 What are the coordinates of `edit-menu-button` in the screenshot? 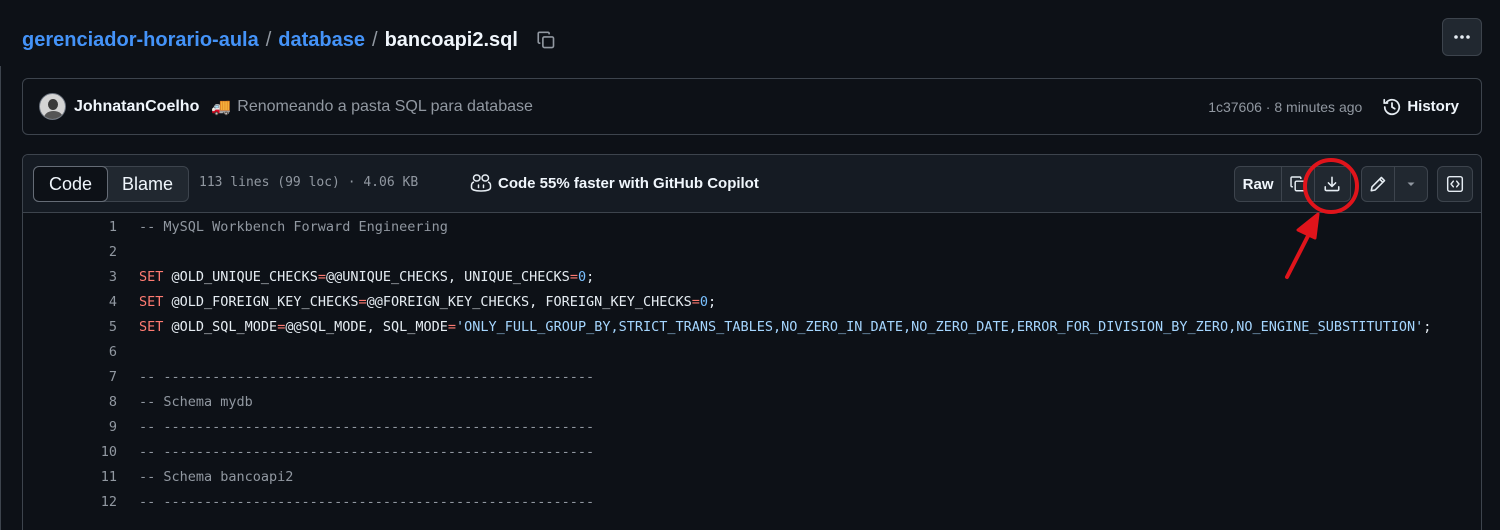 It's located at (1411, 184).